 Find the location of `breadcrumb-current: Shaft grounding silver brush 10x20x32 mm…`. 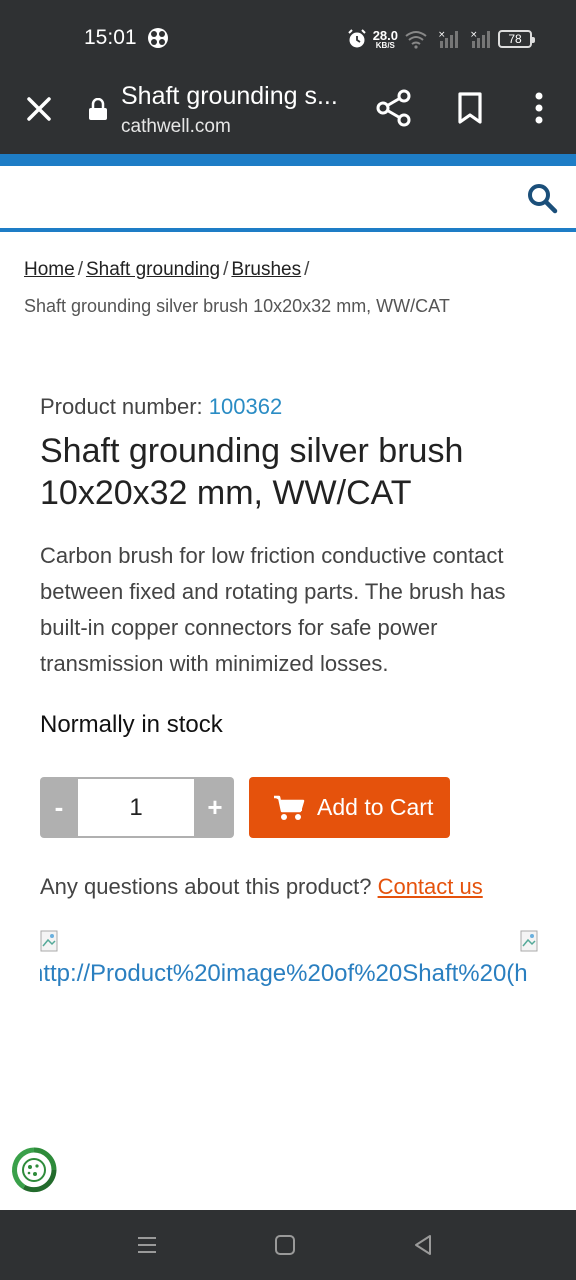

breadcrumb-current: Shaft grounding silver brush 10x20x32 mm… is located at coordinates (237, 306).